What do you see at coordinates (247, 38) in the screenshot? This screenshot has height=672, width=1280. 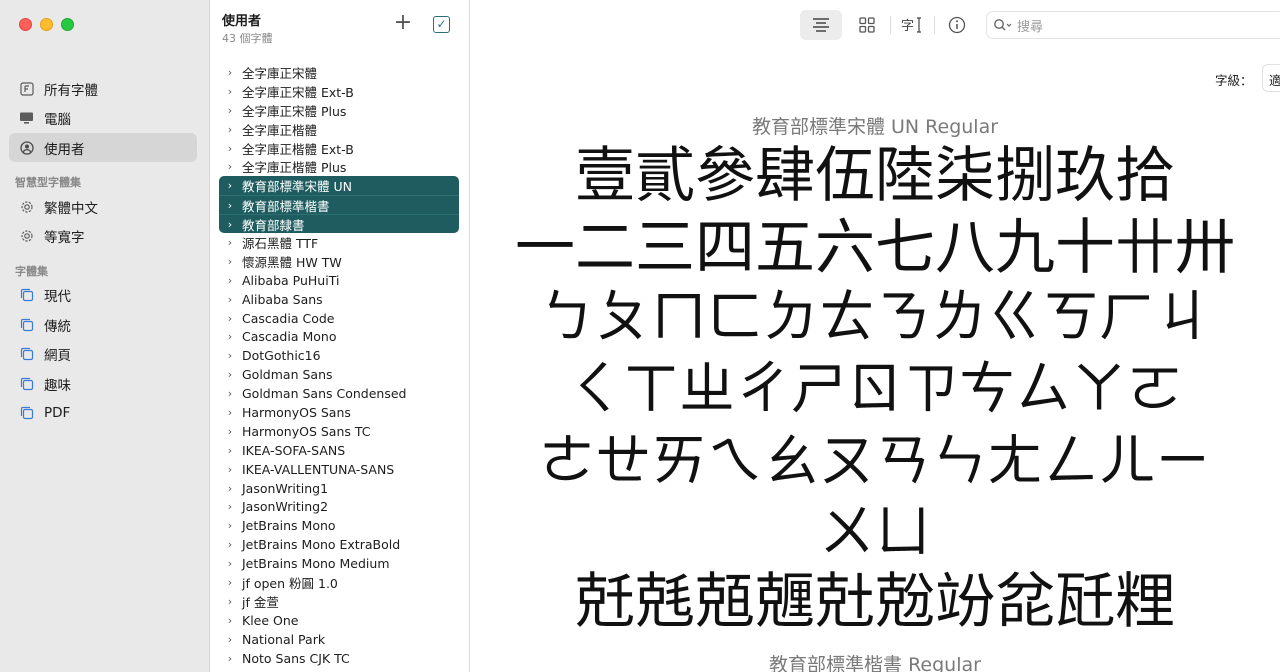 I see `font-count: 43 個字體` at bounding box center [247, 38].